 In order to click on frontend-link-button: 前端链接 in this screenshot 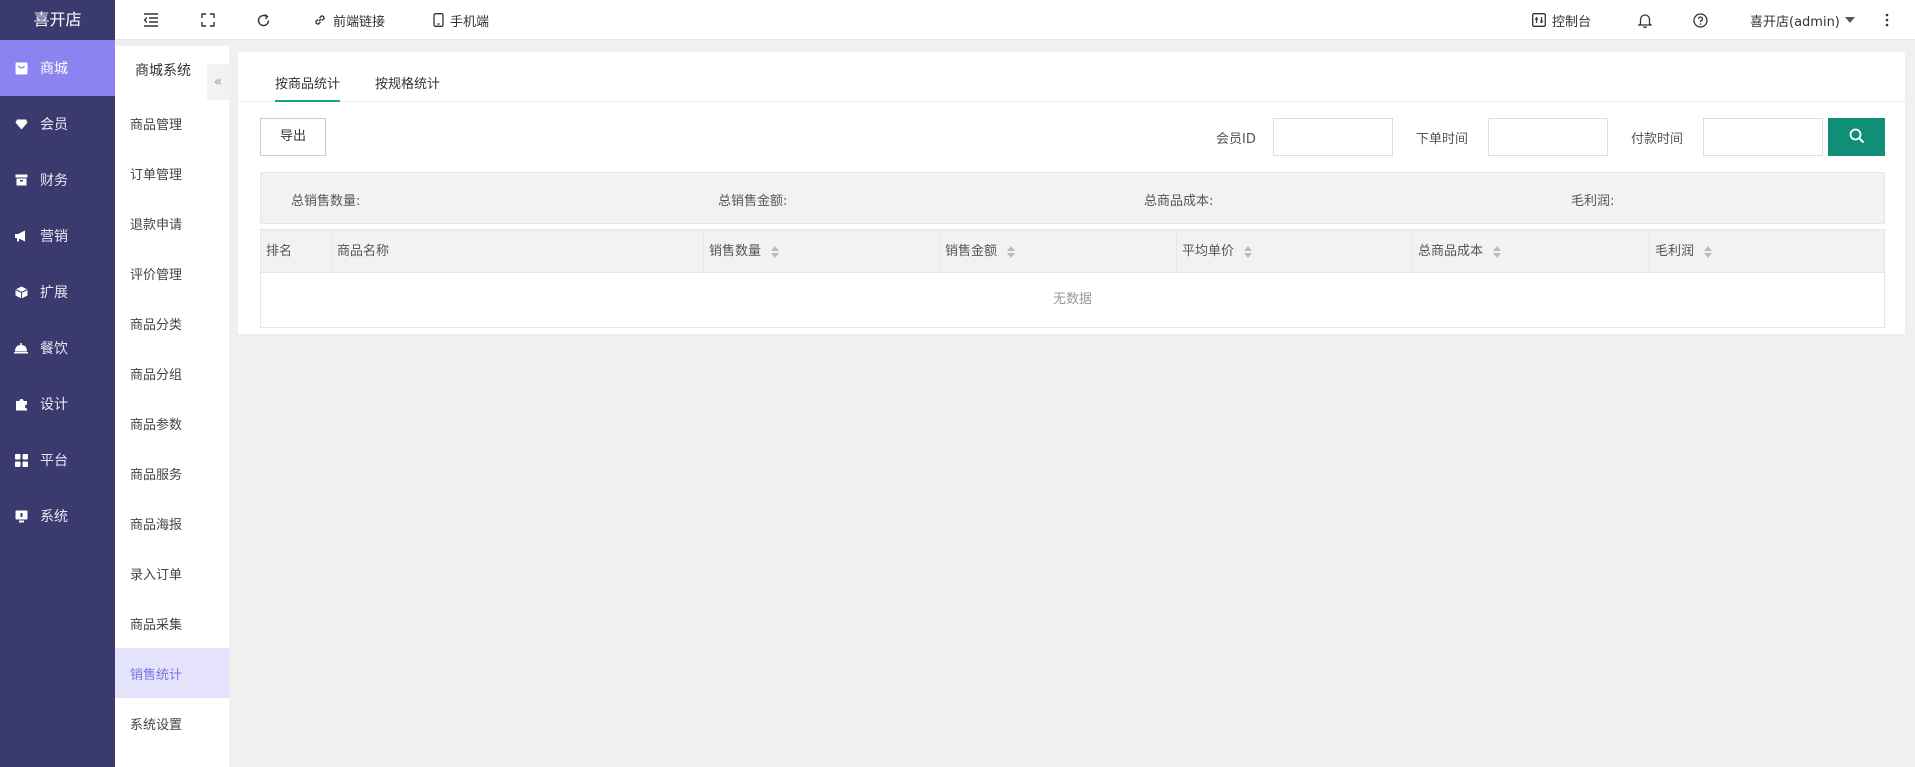, I will do `click(349, 20)`.